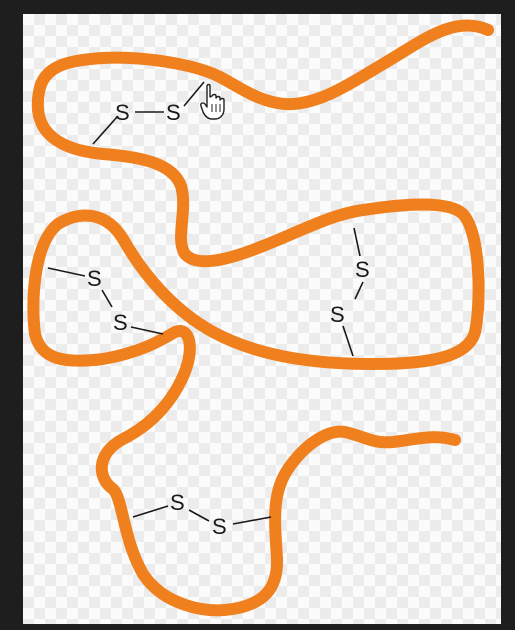 Image resolution: width=515 pixels, height=630 pixels. Describe the element at coordinates (148, 113) in the screenshot. I see `disulfide-bridge-1: S S` at that location.